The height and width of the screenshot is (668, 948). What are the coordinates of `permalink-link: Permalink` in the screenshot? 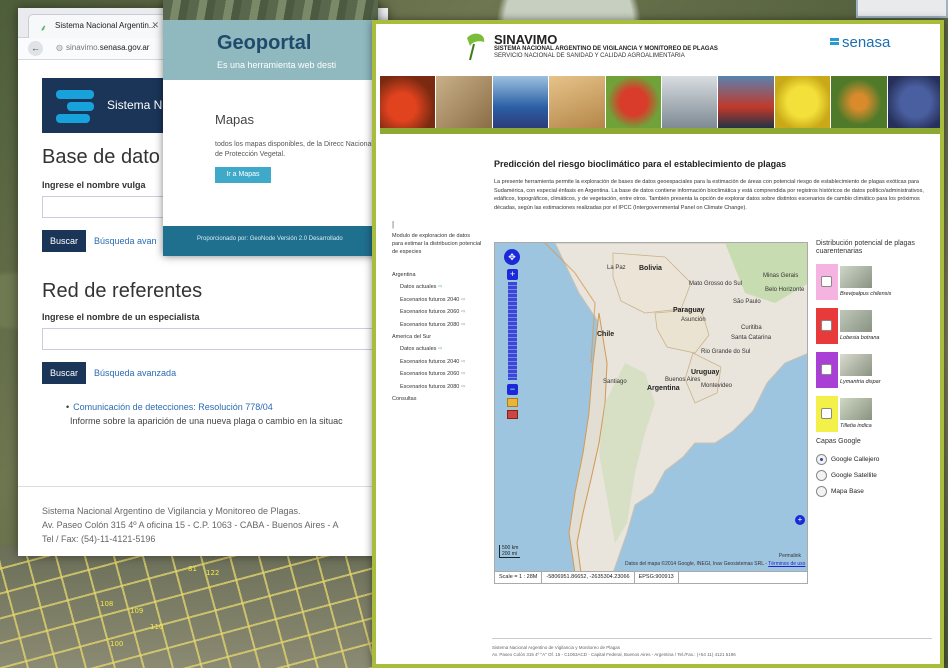 It's located at (790, 556).